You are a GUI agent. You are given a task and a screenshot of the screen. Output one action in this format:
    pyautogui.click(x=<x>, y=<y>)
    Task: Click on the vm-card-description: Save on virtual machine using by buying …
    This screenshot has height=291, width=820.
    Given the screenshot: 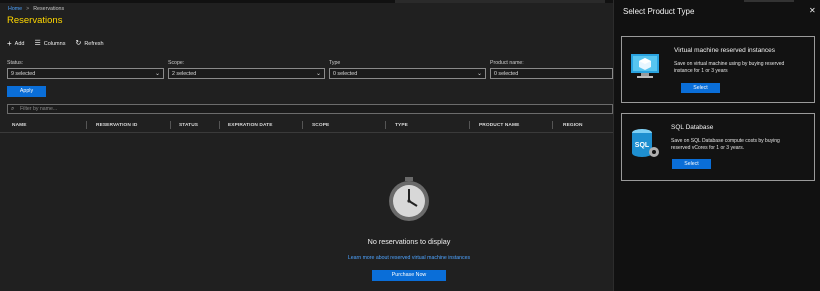 What is the action you would take?
    pyautogui.click(x=729, y=68)
    